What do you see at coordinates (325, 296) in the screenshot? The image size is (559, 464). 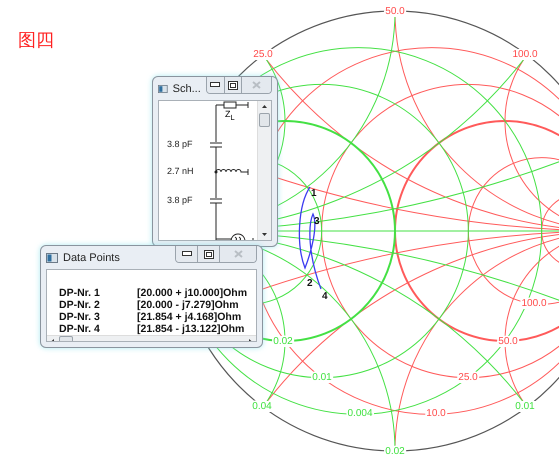 I see `point-label: 4` at bounding box center [325, 296].